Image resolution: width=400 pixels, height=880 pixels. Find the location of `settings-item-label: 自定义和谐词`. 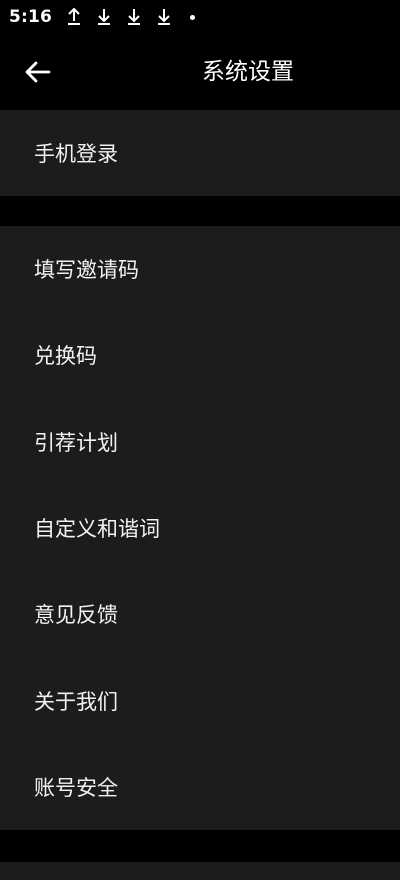

settings-item-label: 自定义和谐词 is located at coordinates (97, 529).